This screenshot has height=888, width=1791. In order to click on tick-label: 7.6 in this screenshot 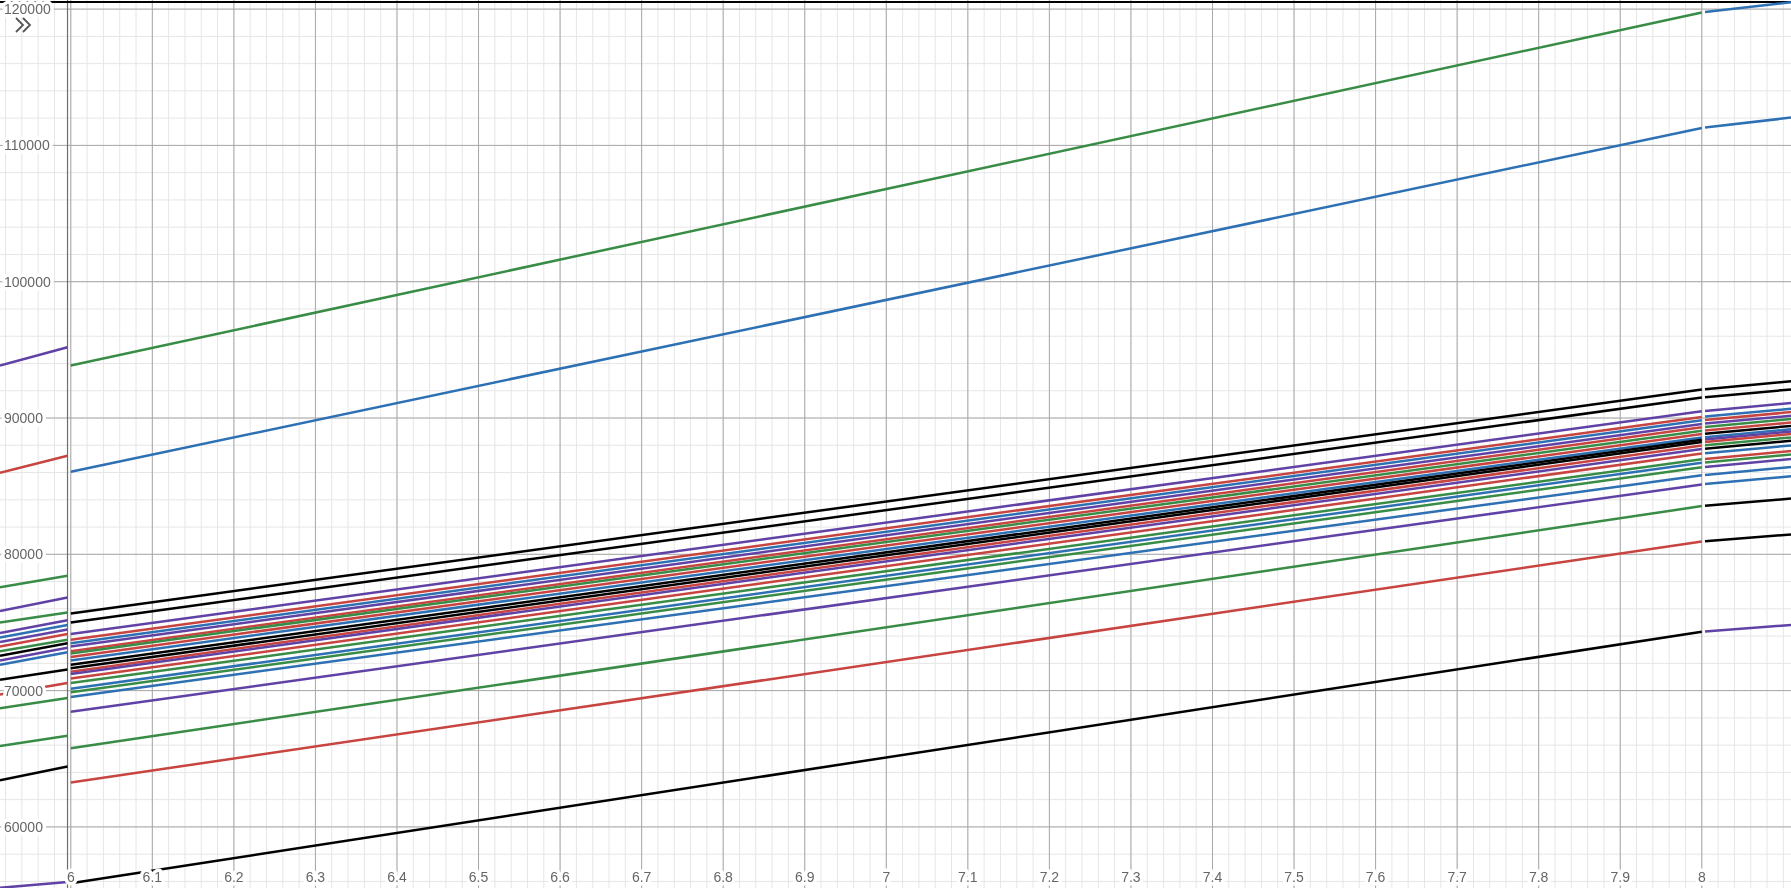, I will do `click(1375, 877)`.